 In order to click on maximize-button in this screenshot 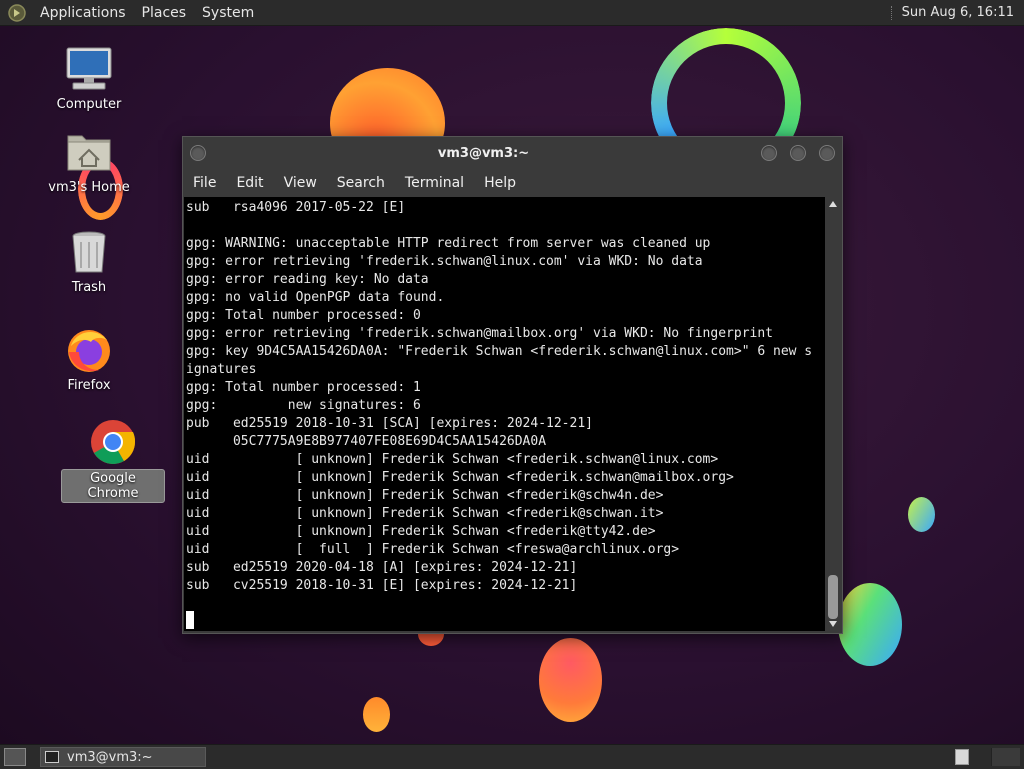, I will do `click(798, 153)`.